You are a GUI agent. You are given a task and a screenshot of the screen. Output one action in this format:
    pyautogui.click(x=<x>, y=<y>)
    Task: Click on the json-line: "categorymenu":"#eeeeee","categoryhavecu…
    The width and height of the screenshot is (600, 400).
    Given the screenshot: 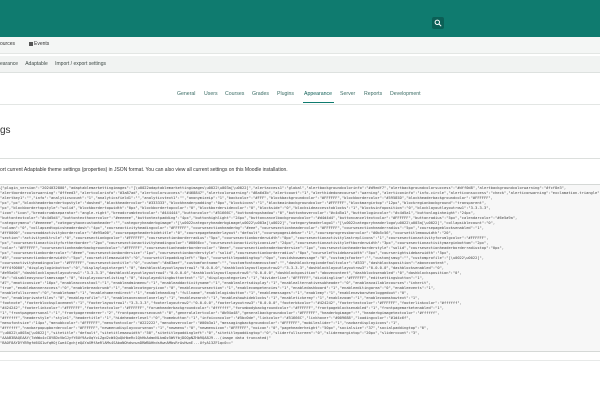 What is the action you would take?
    pyautogui.click(x=248, y=223)
    